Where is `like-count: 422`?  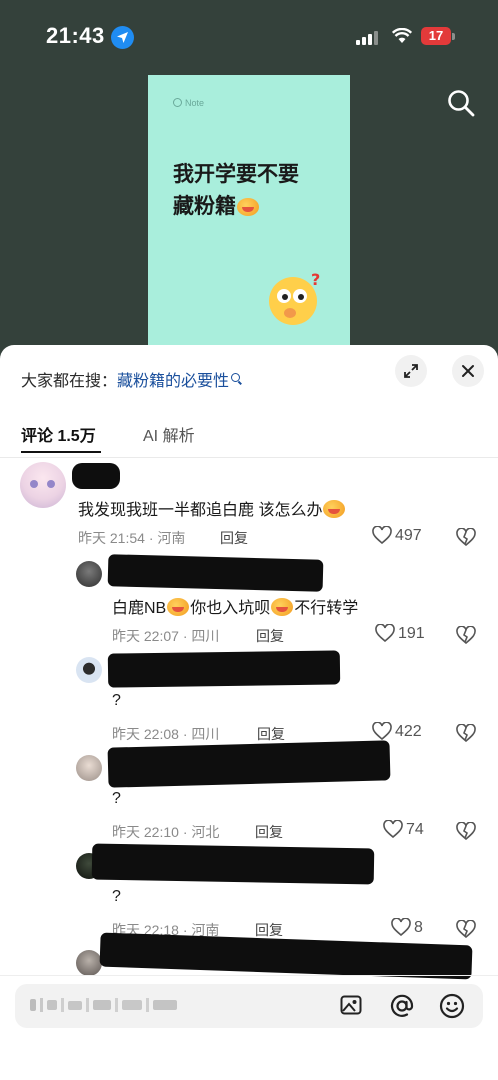
like-count: 422 is located at coordinates (408, 731).